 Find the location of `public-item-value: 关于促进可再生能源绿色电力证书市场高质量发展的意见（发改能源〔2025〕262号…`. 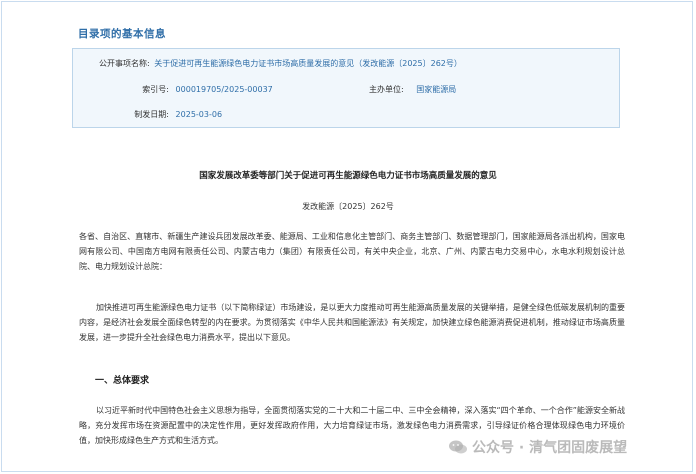

public-item-value: 关于促进可再生能源绿色电力证书市场高质量发展的意见（发改能源〔2025〕262号… is located at coordinates (308, 63).